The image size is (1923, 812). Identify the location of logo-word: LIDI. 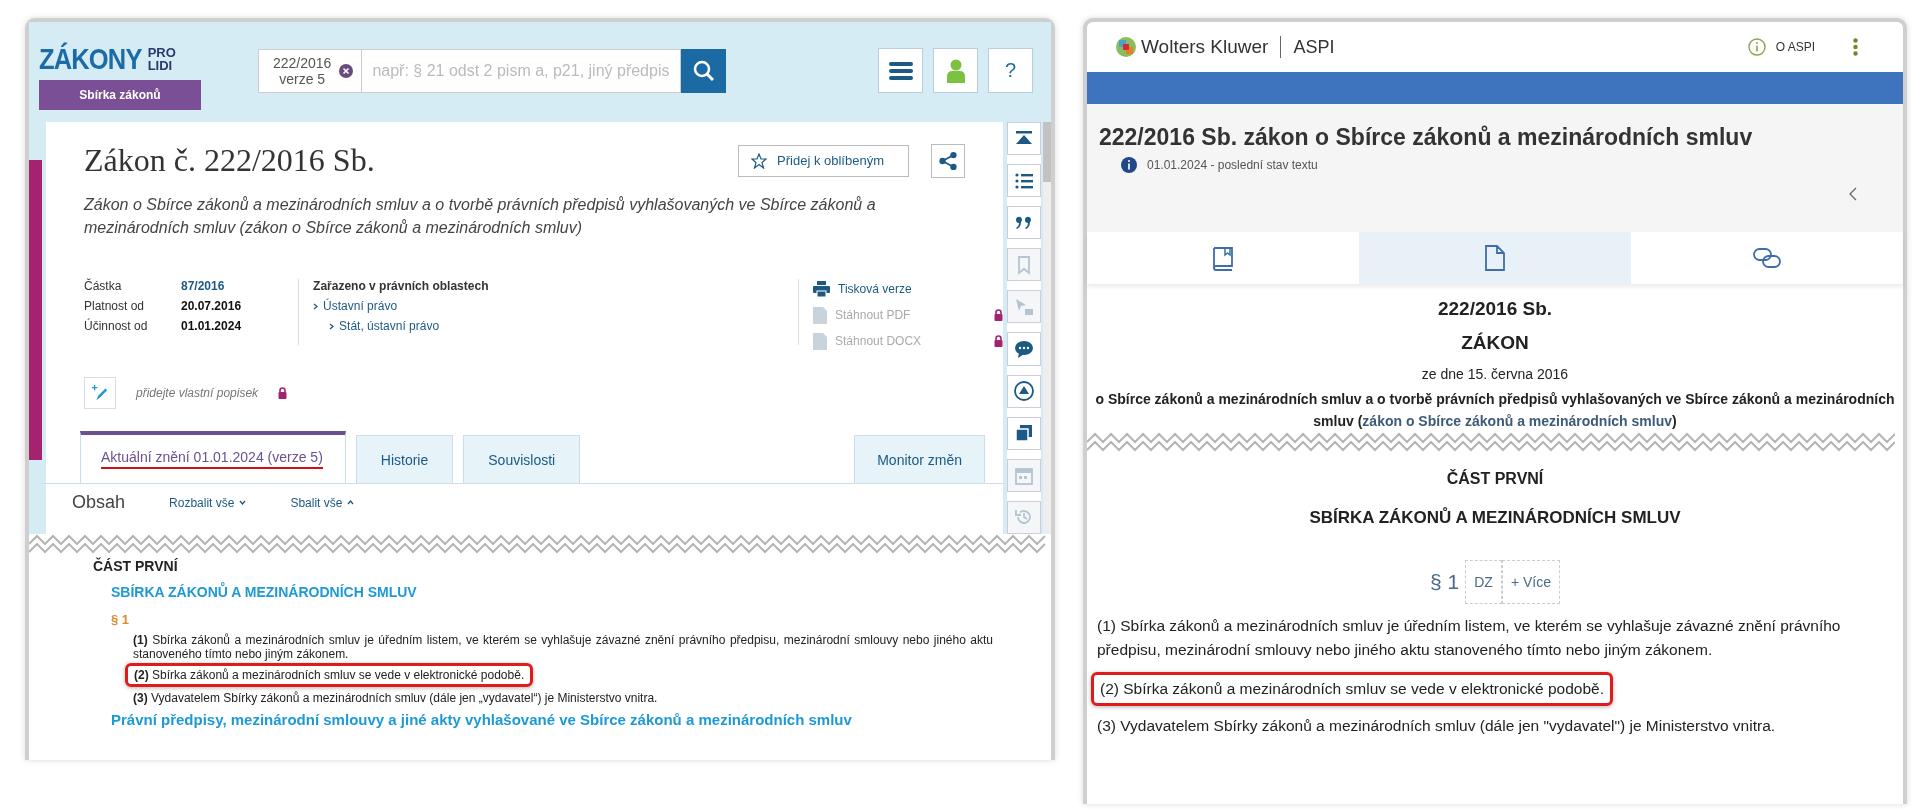
(160, 65).